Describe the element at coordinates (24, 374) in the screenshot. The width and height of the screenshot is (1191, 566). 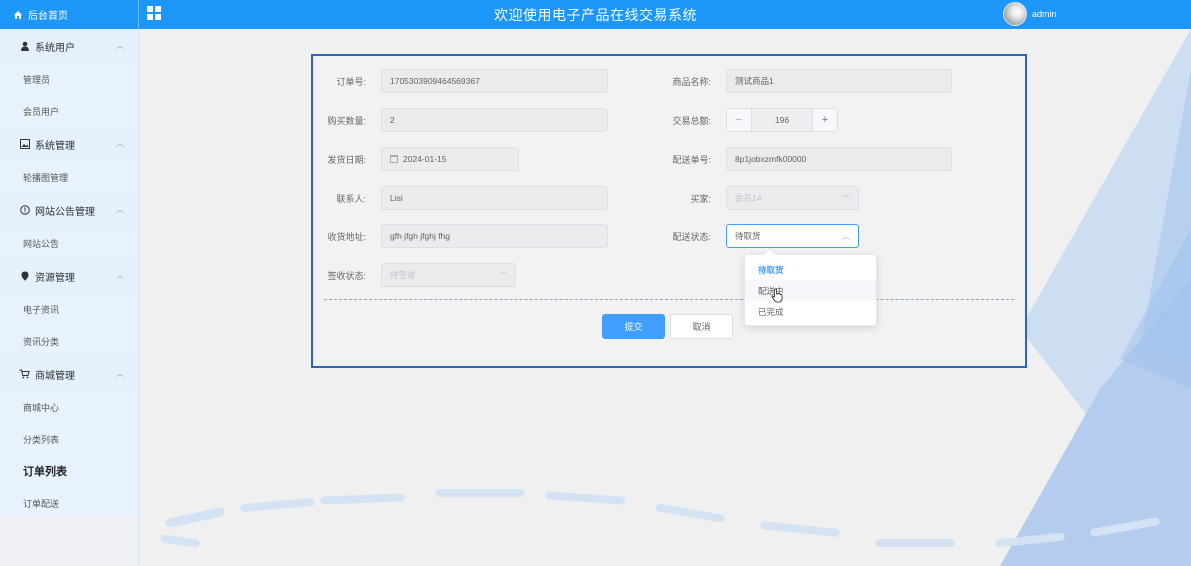
I see `cart-icon` at that location.